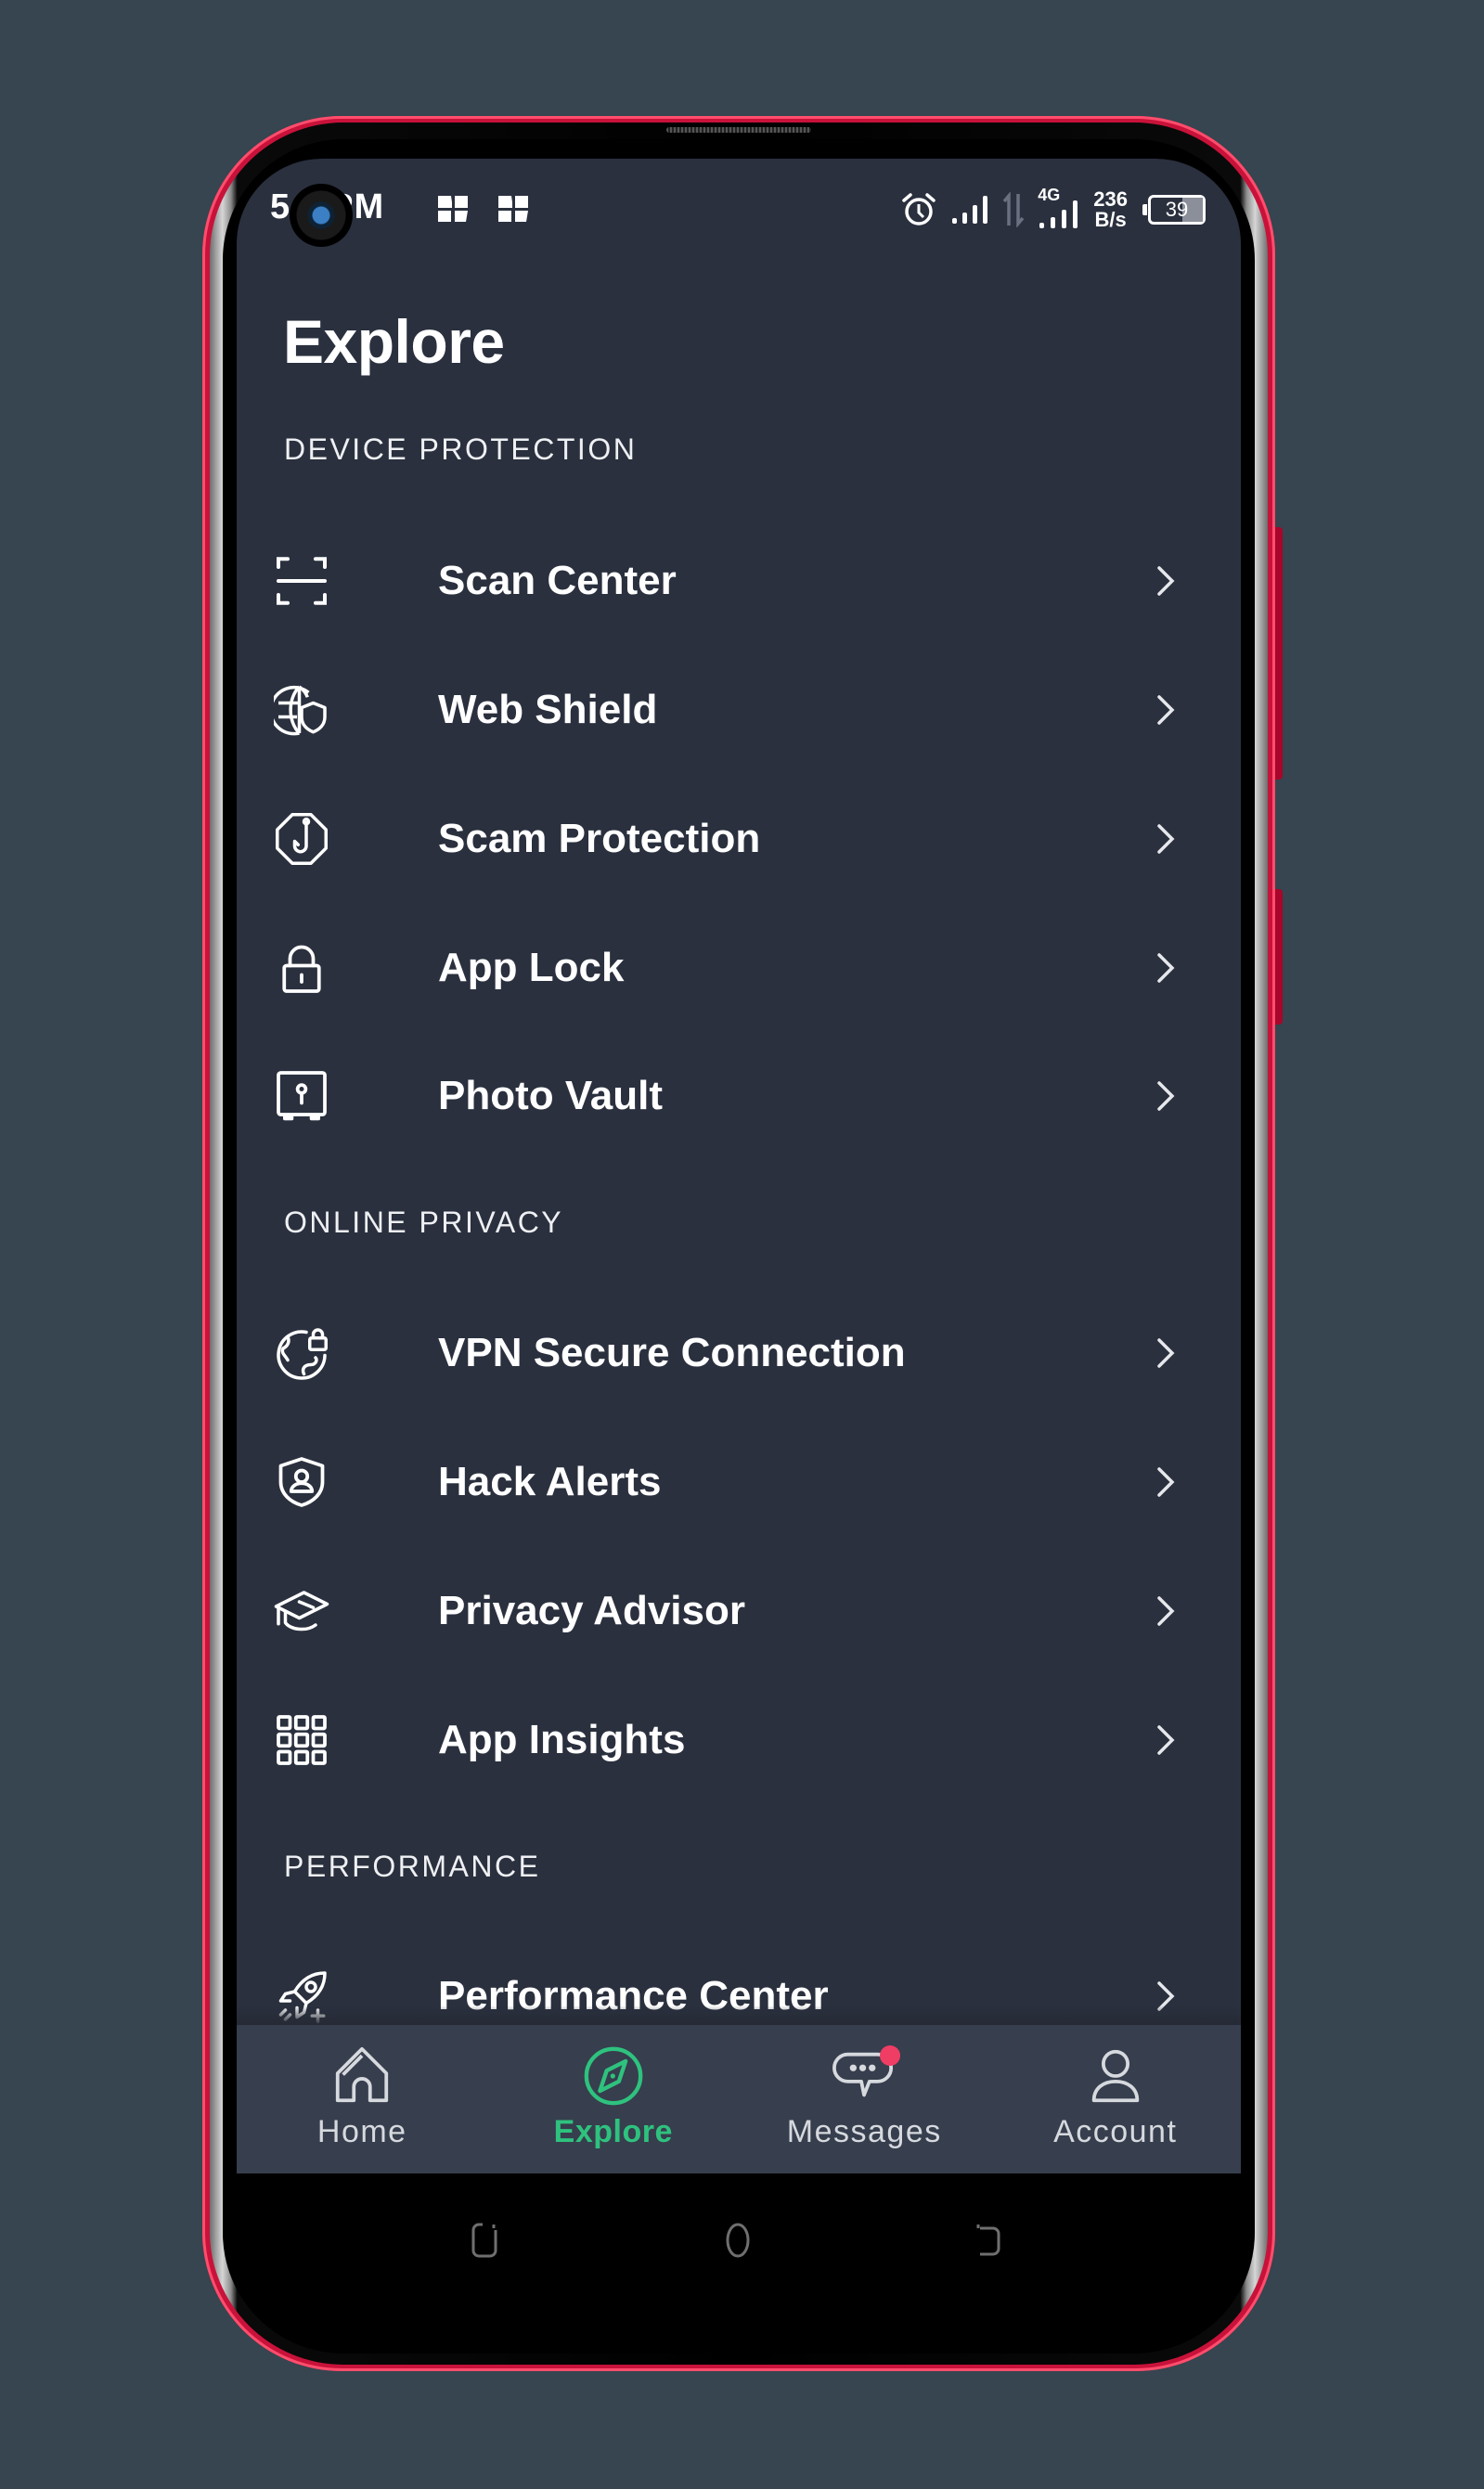 This screenshot has height=2489, width=1484. I want to click on globe-shield-icon, so click(302, 710).